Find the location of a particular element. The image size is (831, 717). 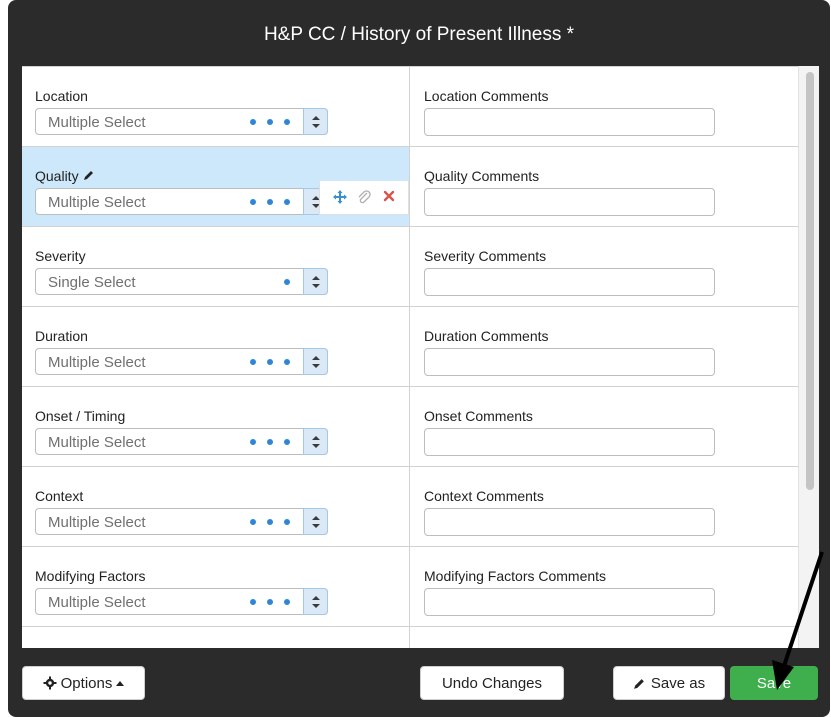

scrollbar-thumb is located at coordinates (810, 281).